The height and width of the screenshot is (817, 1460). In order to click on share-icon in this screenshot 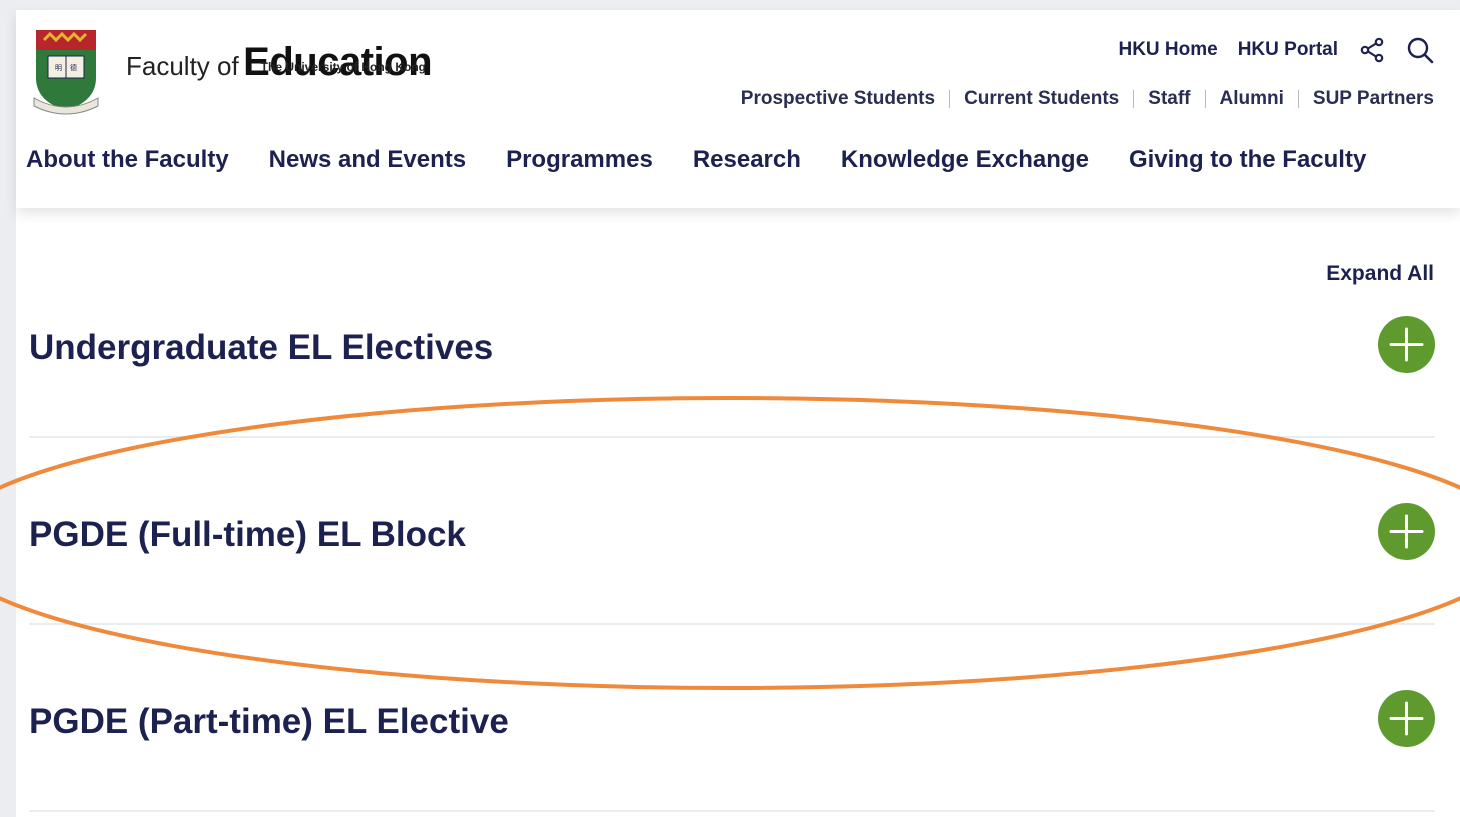, I will do `click(1372, 50)`.